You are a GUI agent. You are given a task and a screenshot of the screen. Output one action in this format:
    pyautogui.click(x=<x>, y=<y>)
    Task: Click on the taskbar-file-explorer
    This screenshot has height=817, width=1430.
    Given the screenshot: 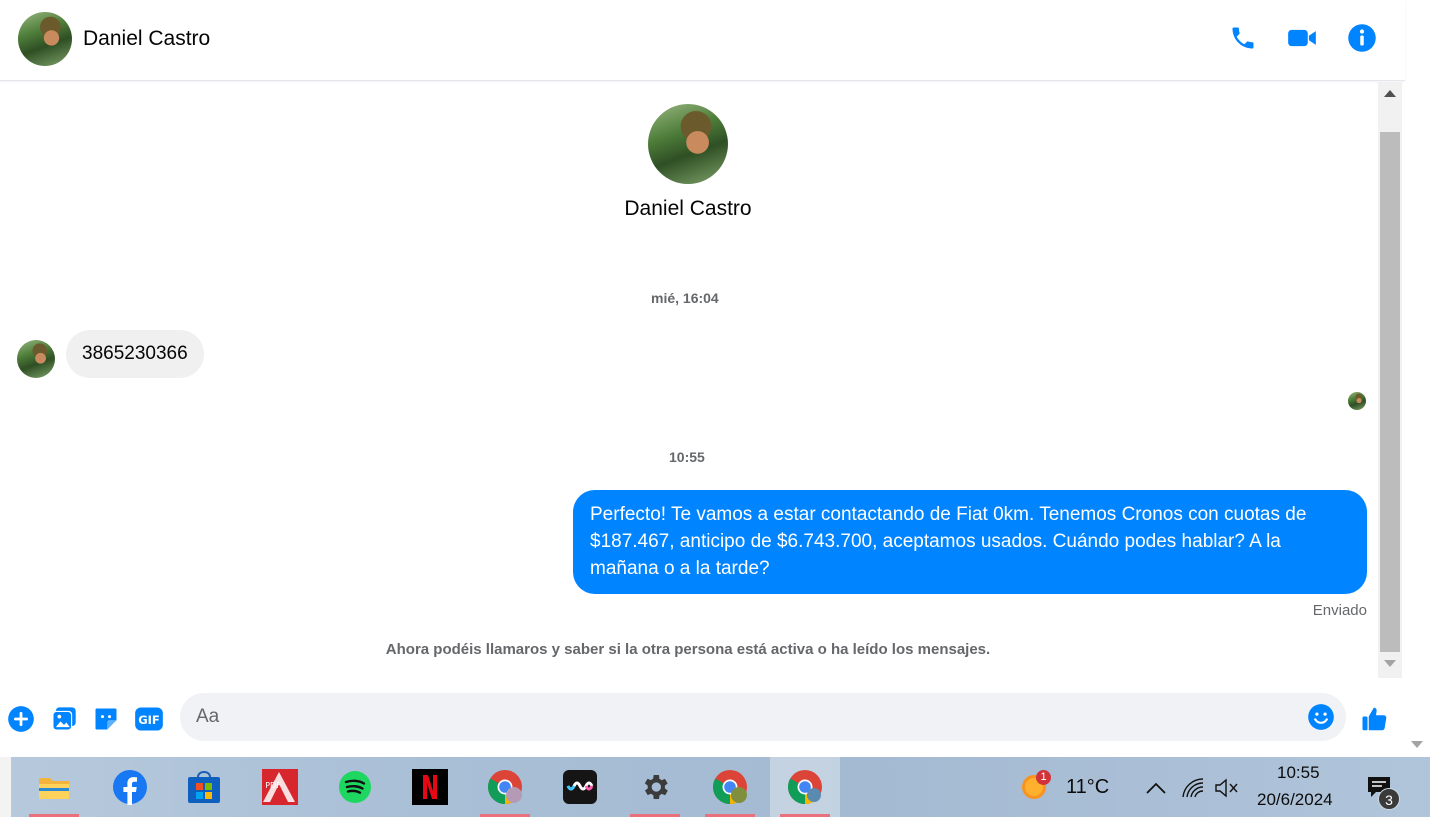 What is the action you would take?
    pyautogui.click(x=54, y=787)
    